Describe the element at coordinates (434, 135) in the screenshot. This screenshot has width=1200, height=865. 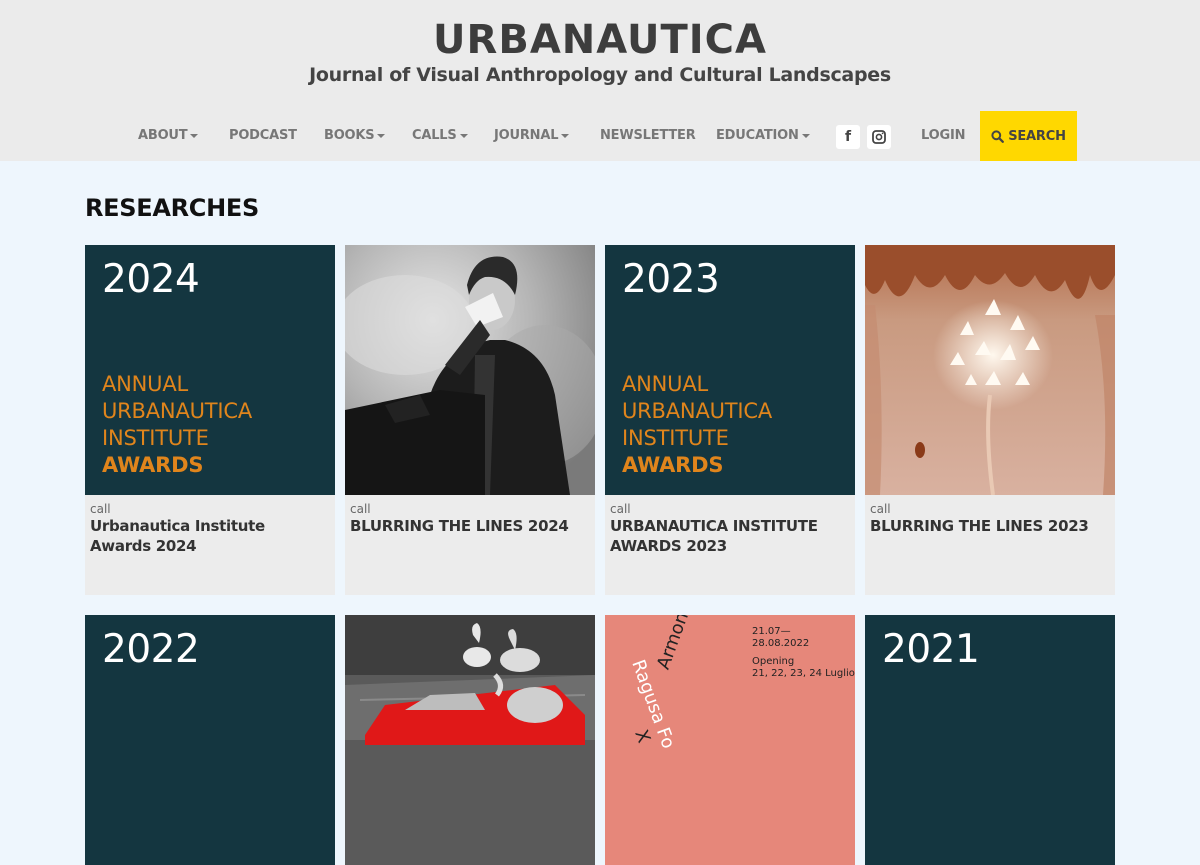
I see `nav-calls-label: CALLS` at that location.